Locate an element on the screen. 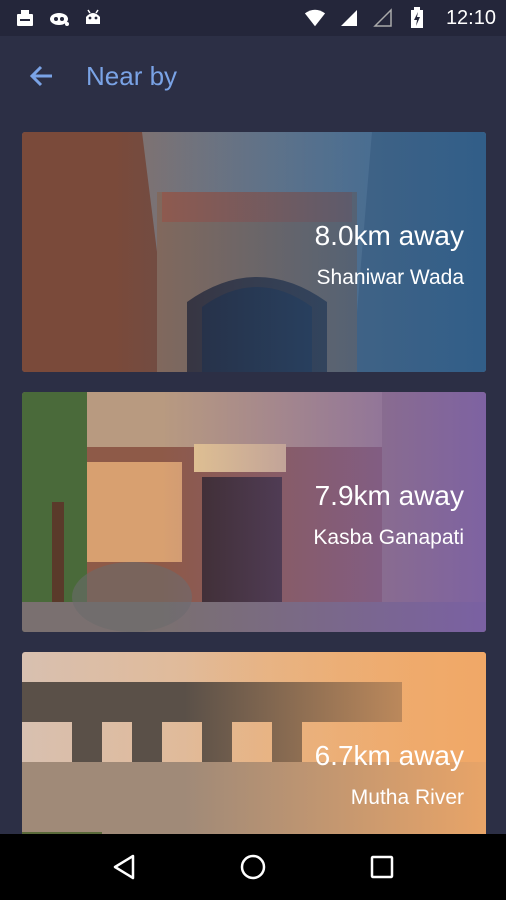  place-distance: 8.0km away is located at coordinates (389, 235).